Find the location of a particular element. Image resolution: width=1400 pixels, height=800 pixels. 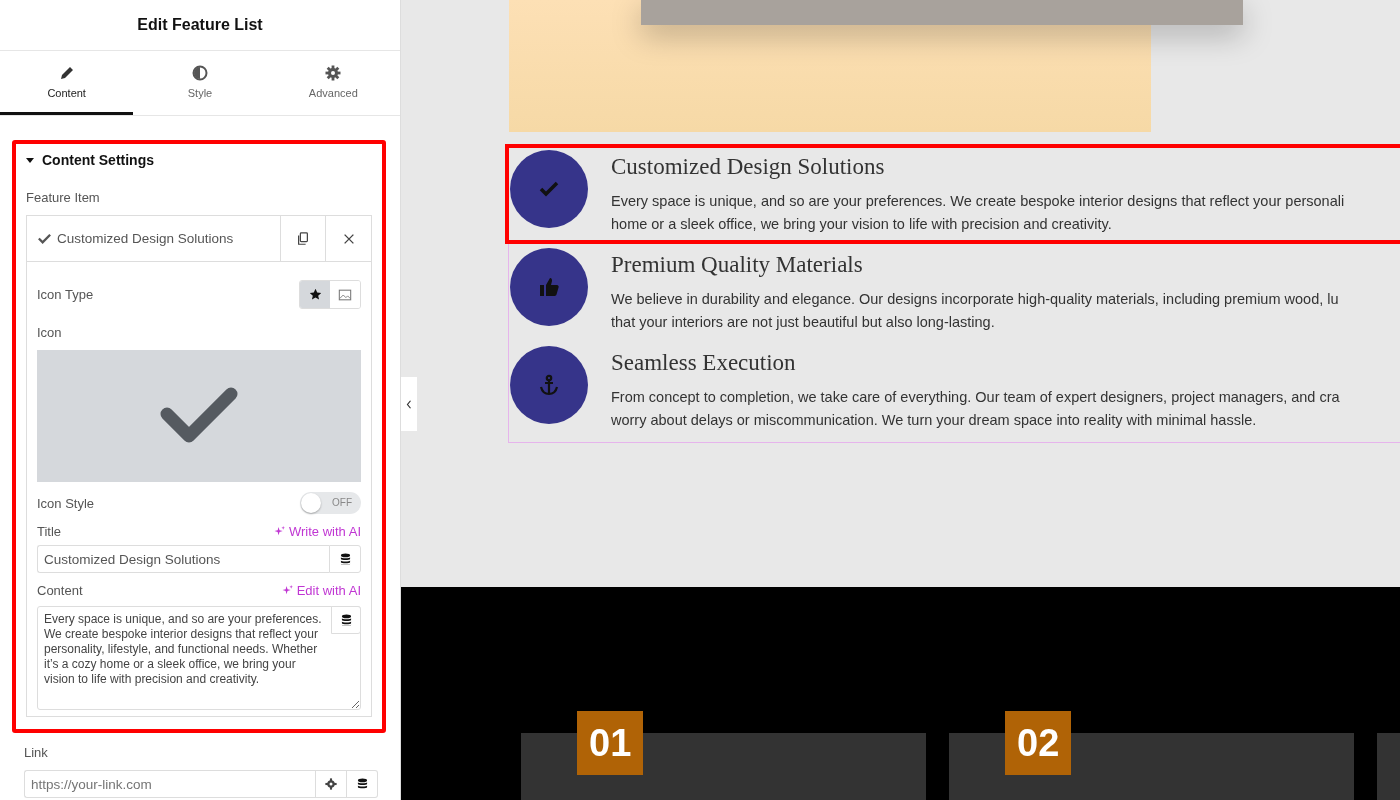

star-option is located at coordinates (315, 294).